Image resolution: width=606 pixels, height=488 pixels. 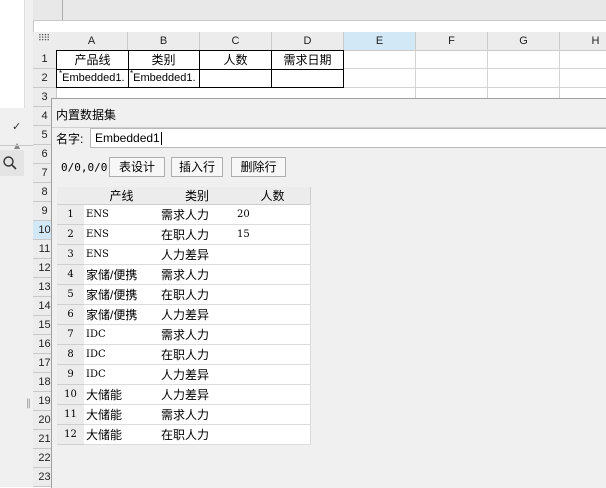 What do you see at coordinates (71, 196) in the screenshot?
I see `table-corner` at bounding box center [71, 196].